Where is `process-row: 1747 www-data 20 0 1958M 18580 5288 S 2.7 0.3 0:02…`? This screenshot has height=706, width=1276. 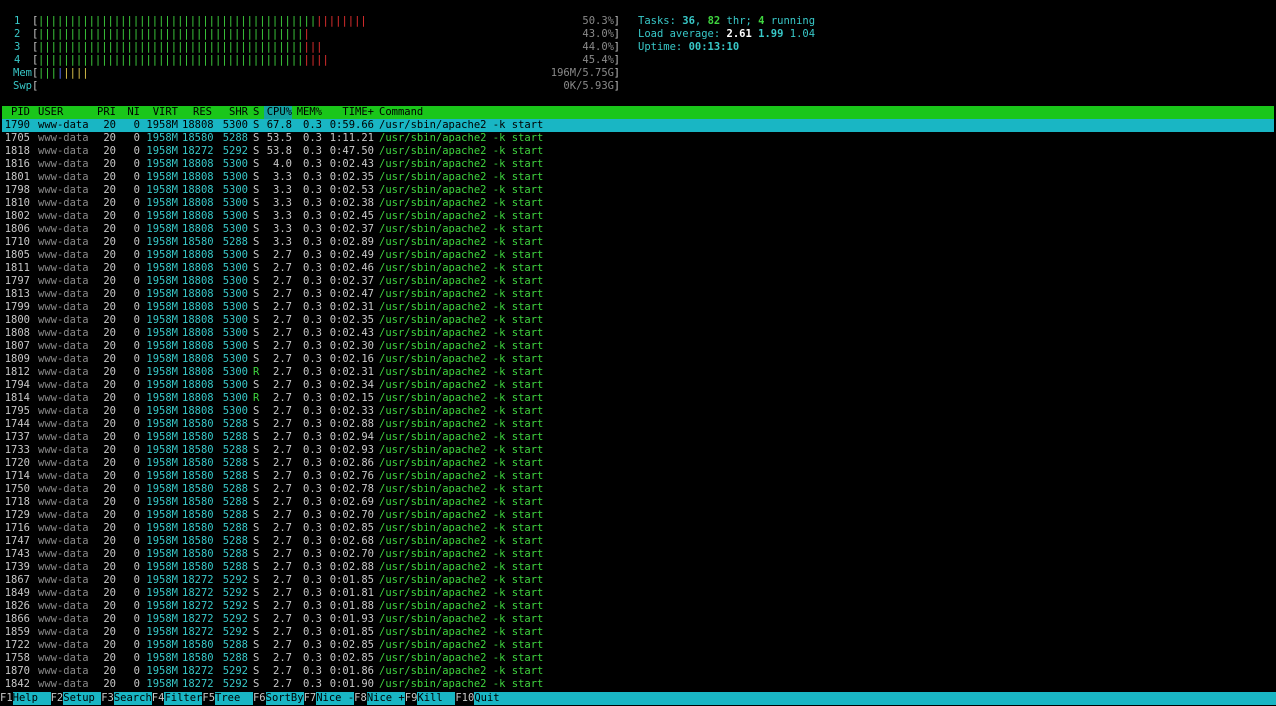 process-row: 1747 www-data 20 0 1958M 18580 5288 S 2.7 0.3 0:02… is located at coordinates (638, 541).